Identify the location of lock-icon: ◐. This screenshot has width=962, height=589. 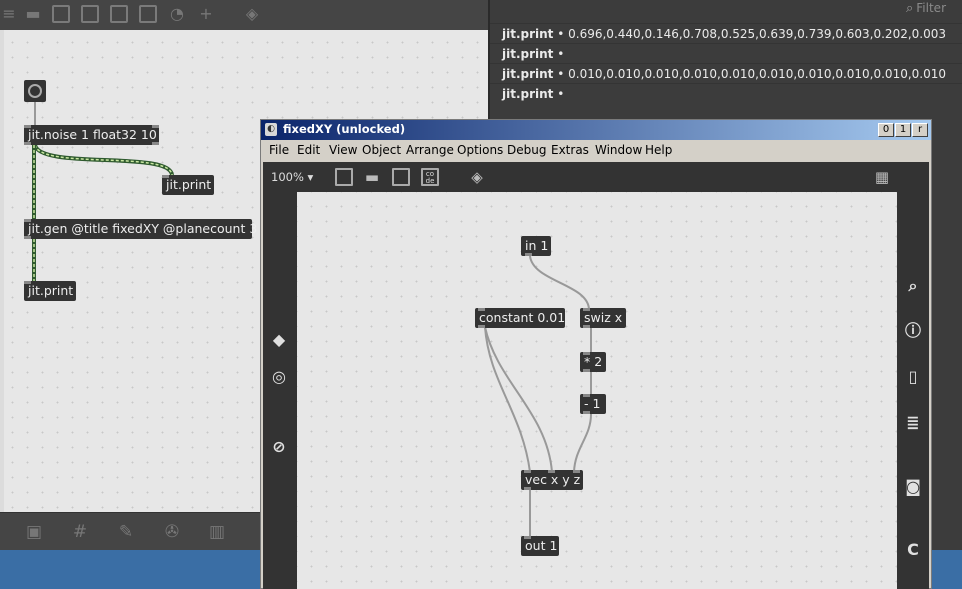
(271, 129).